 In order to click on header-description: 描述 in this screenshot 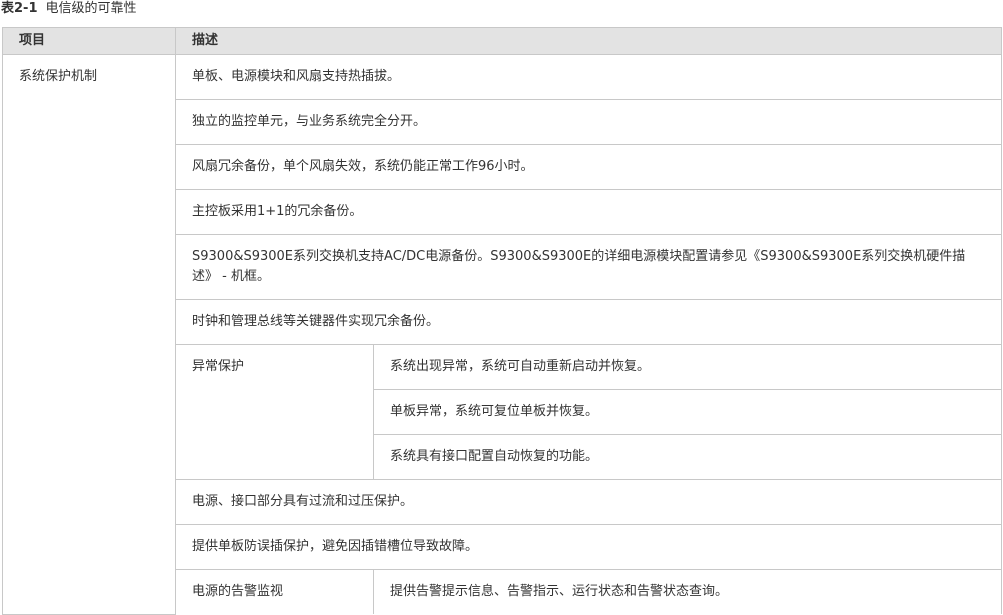, I will do `click(588, 41)`.